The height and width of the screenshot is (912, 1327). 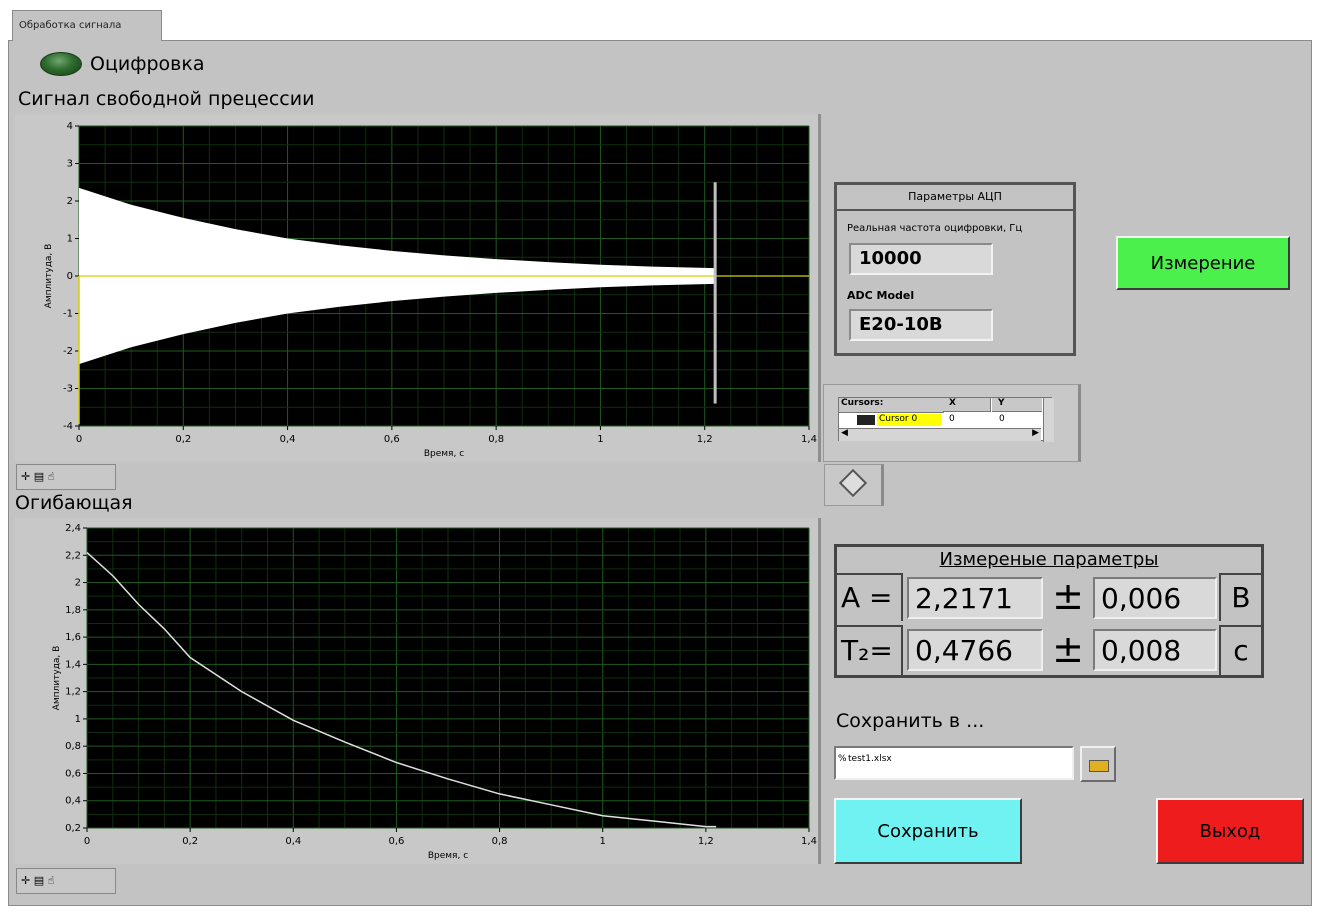 I want to click on y-tick-label: 0, so click(x=70, y=276).